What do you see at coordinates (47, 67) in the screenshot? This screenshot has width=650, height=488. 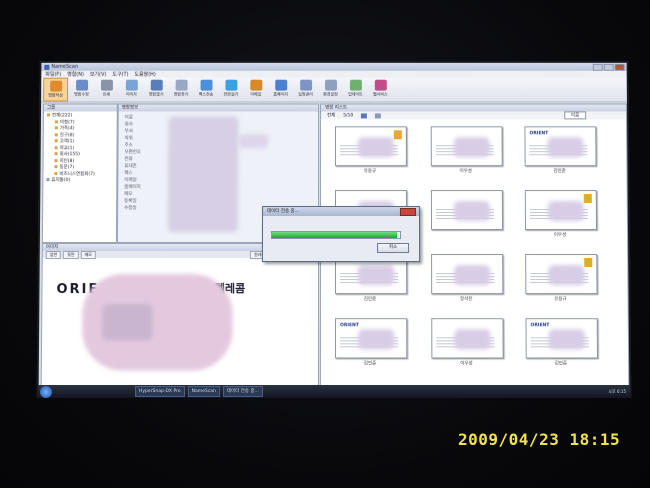 I see `app-icon` at bounding box center [47, 67].